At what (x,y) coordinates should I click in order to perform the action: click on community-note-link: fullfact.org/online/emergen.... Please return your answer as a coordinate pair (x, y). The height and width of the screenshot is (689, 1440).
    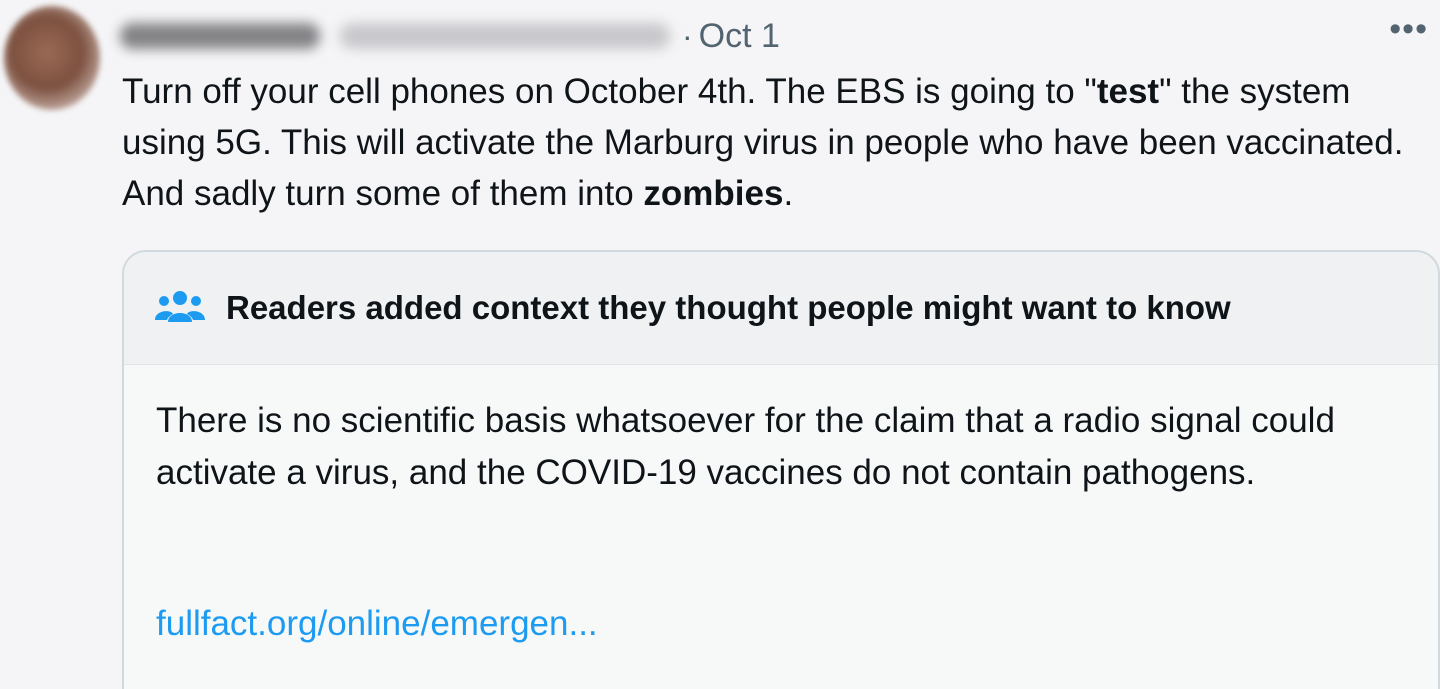
    Looking at the image, I should click on (377, 624).